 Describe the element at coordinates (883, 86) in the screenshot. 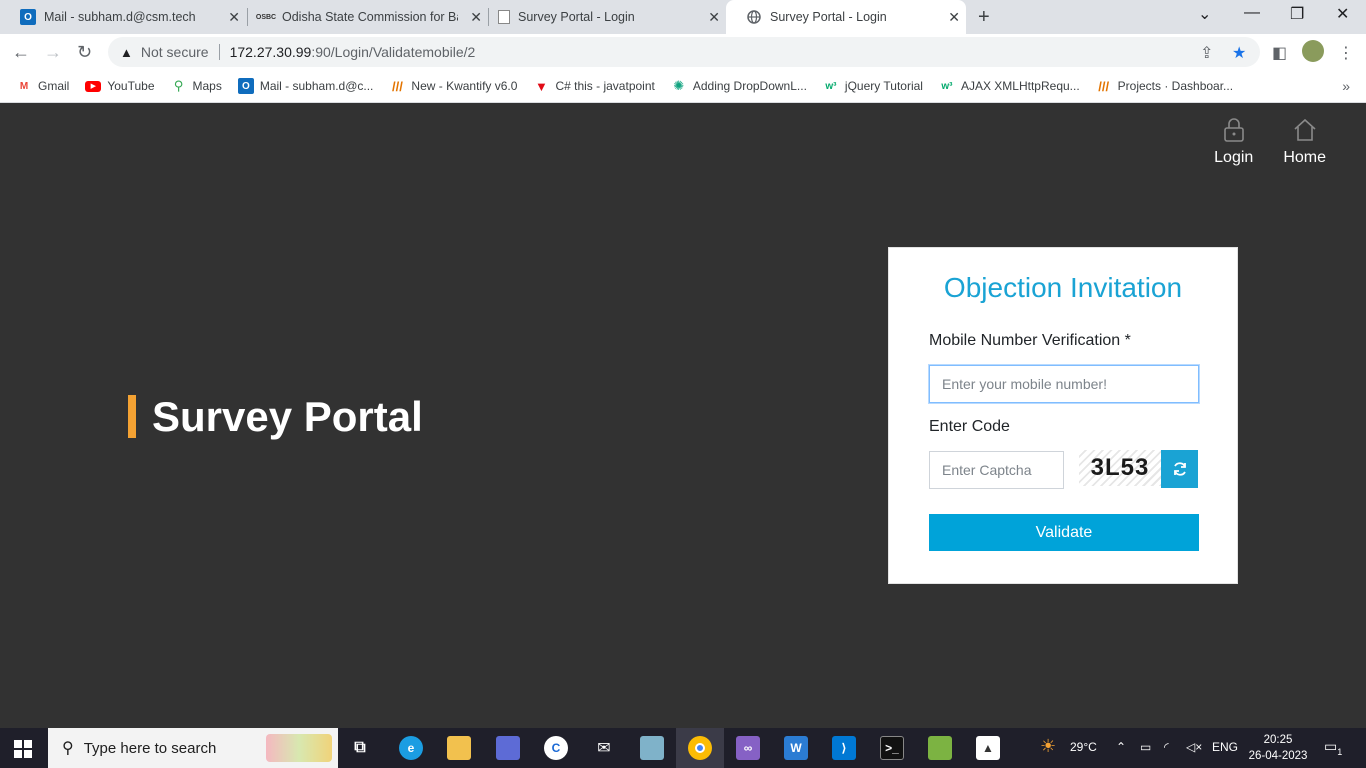

I see `bookmark-label: jQuery Tutorial` at that location.